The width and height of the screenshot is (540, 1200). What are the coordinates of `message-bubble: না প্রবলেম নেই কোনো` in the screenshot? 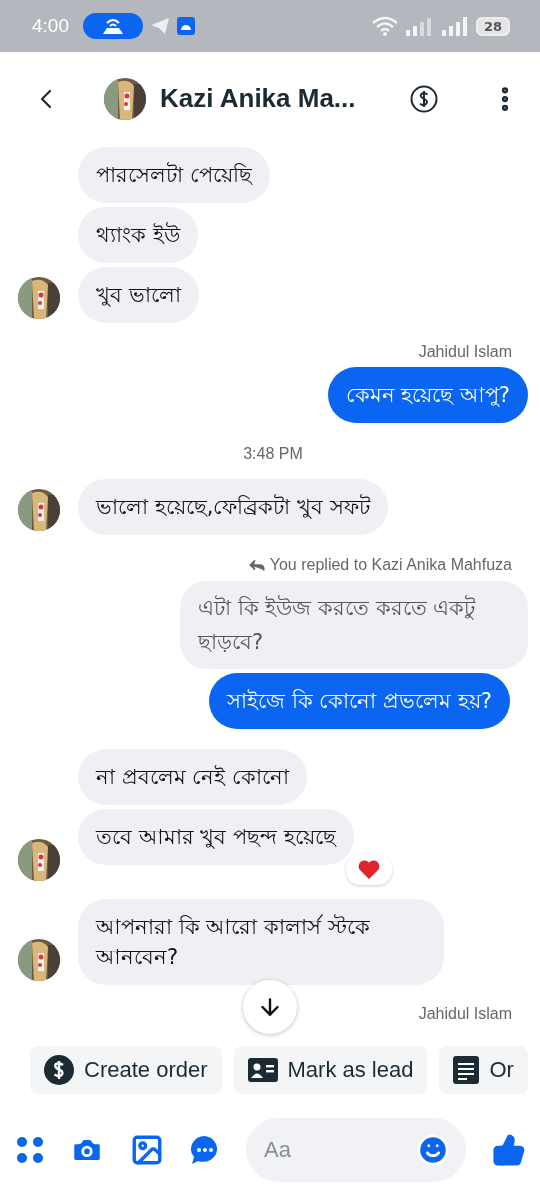 It's located at (193, 777).